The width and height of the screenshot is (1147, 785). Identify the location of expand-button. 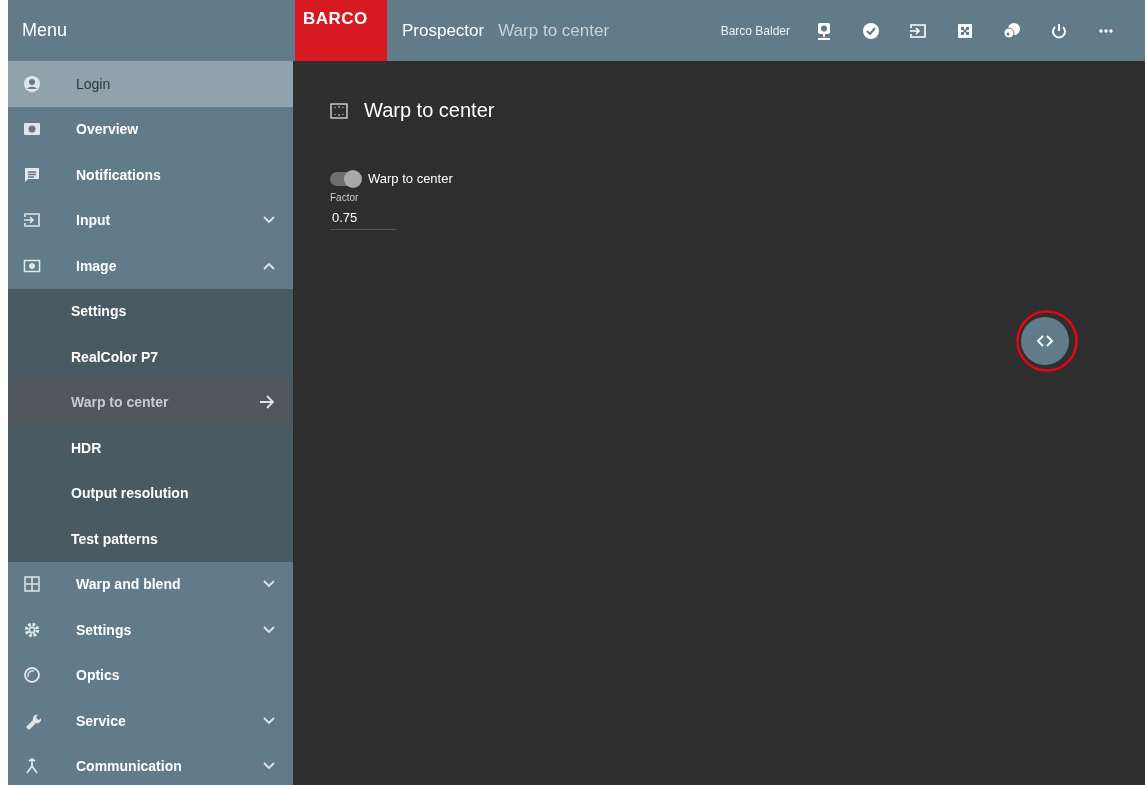
(1045, 341).